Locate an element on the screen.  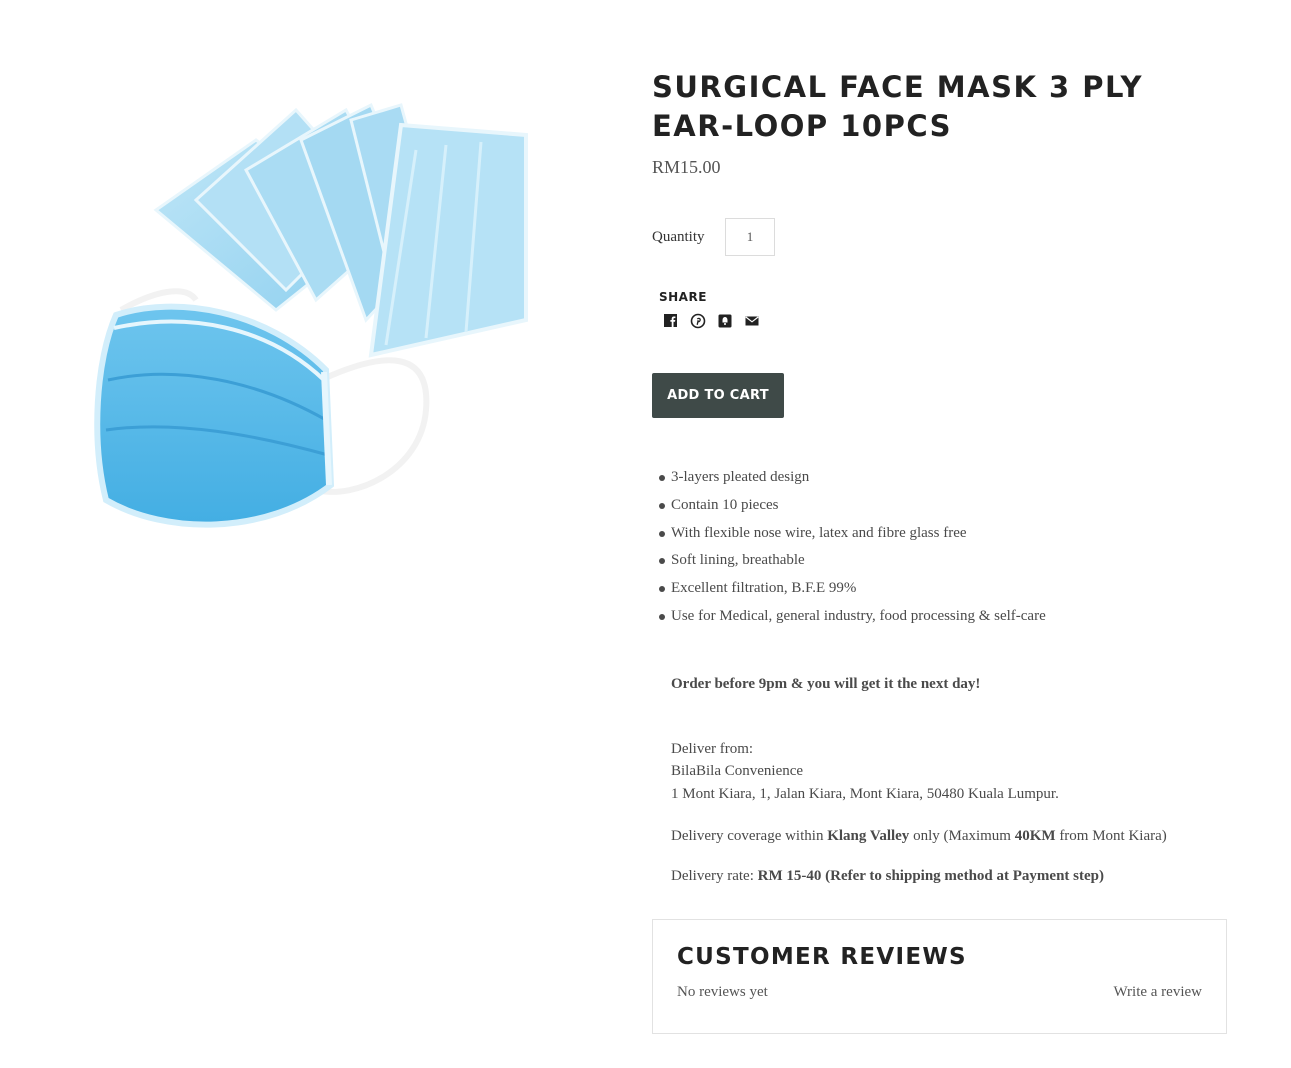
coverage-region: Klang Valley is located at coordinates (868, 836).